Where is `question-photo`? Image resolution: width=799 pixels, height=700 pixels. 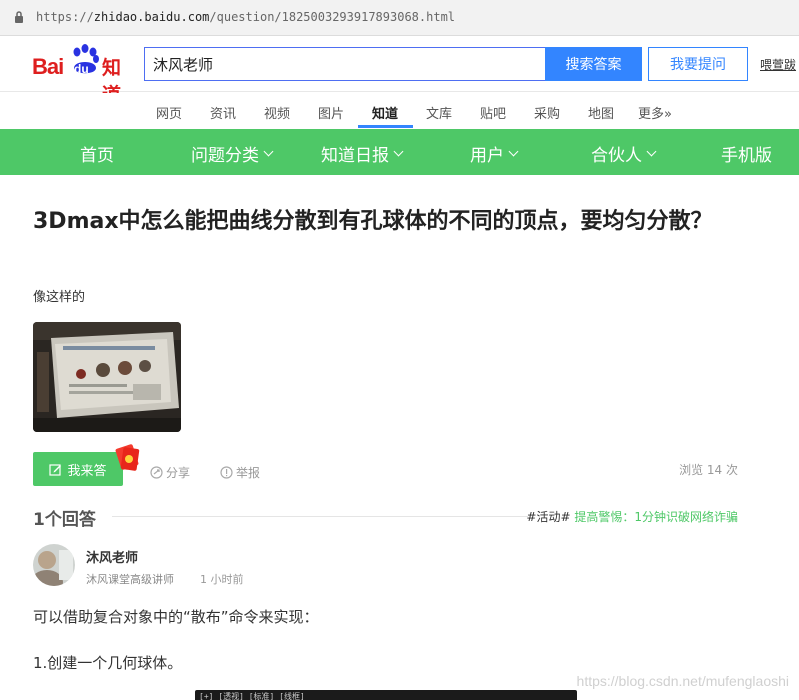 question-photo is located at coordinates (107, 377).